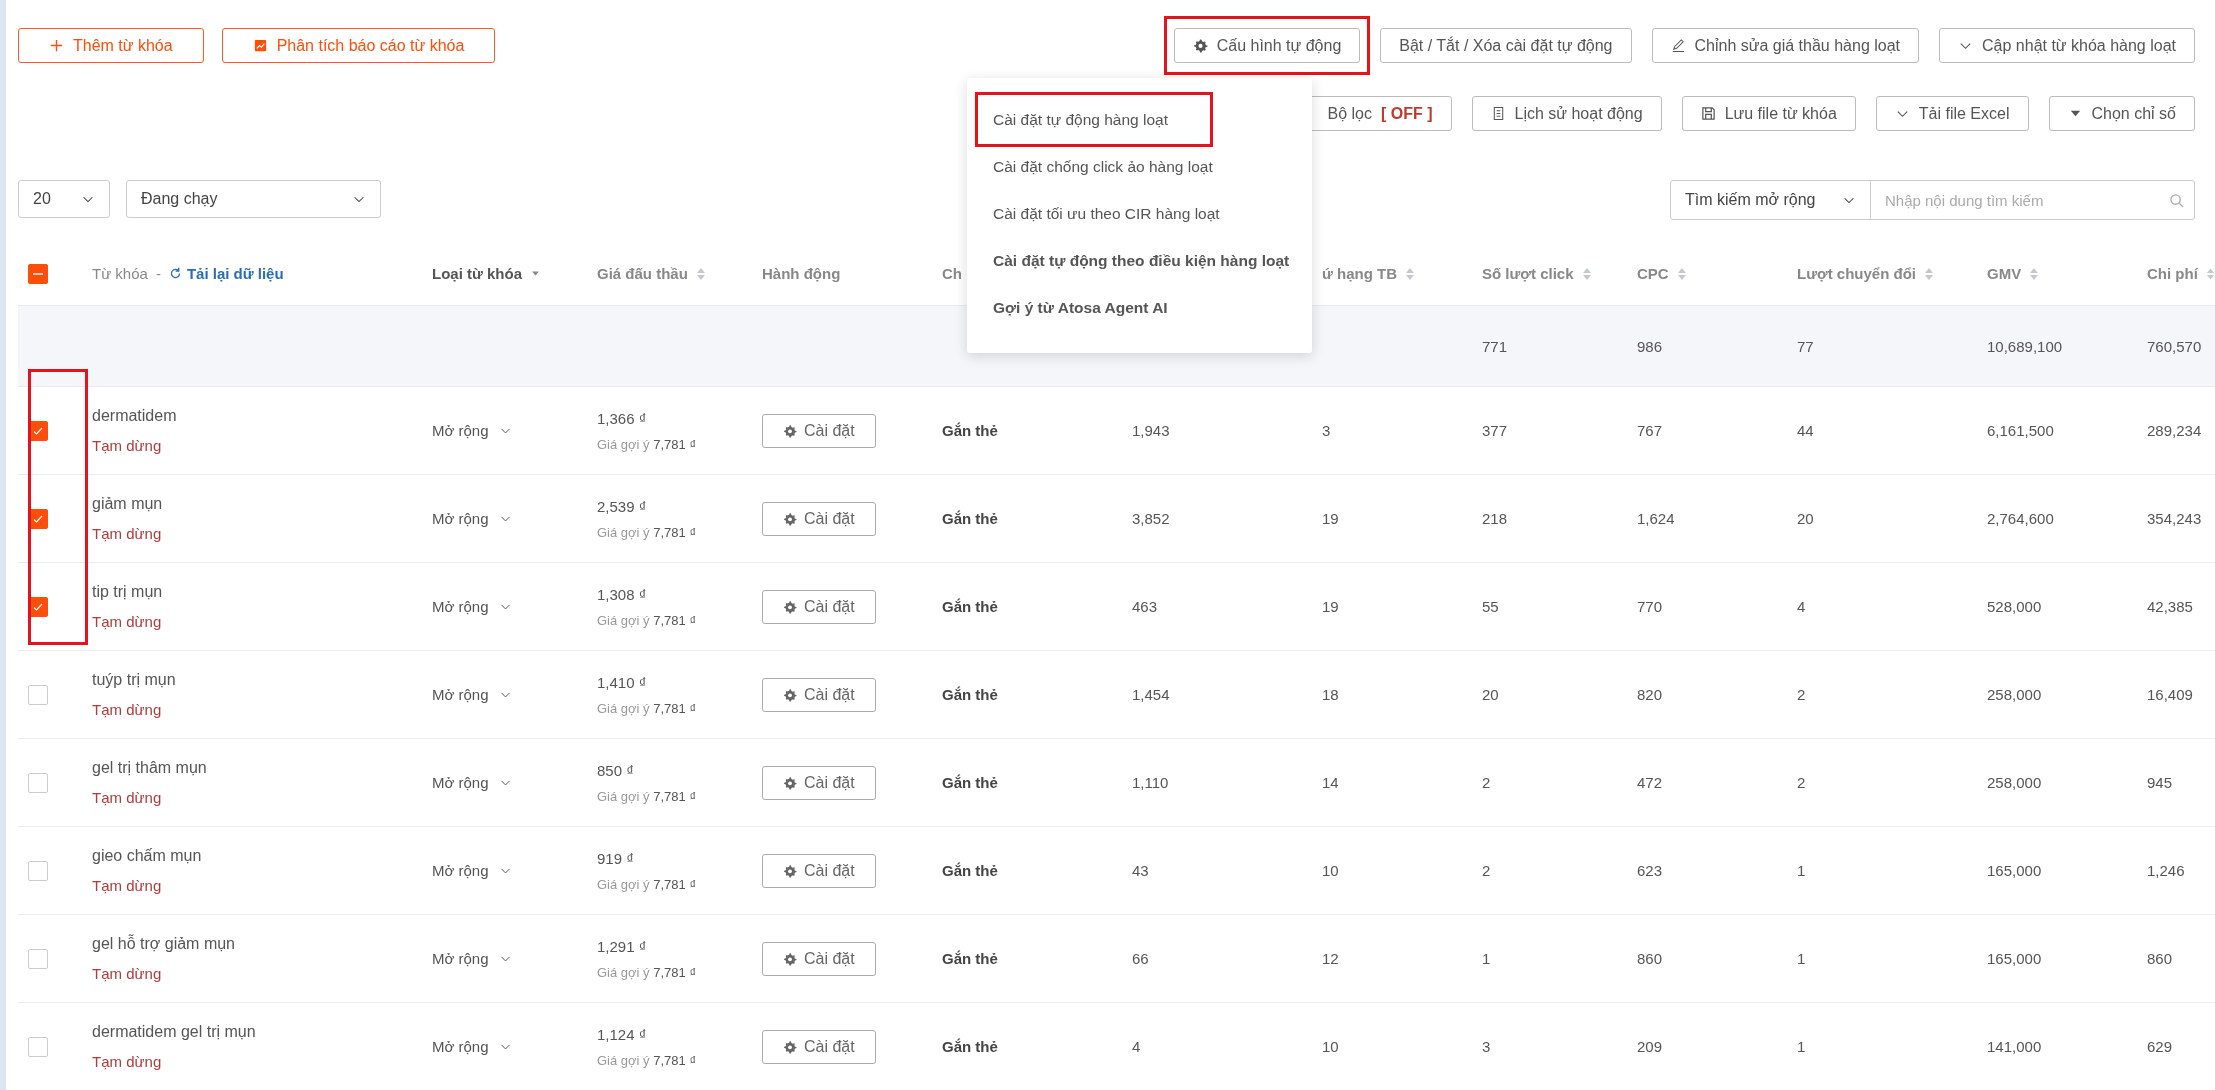  What do you see at coordinates (1801, 1046) in the screenshot?
I see `table-cell-text: 1` at bounding box center [1801, 1046].